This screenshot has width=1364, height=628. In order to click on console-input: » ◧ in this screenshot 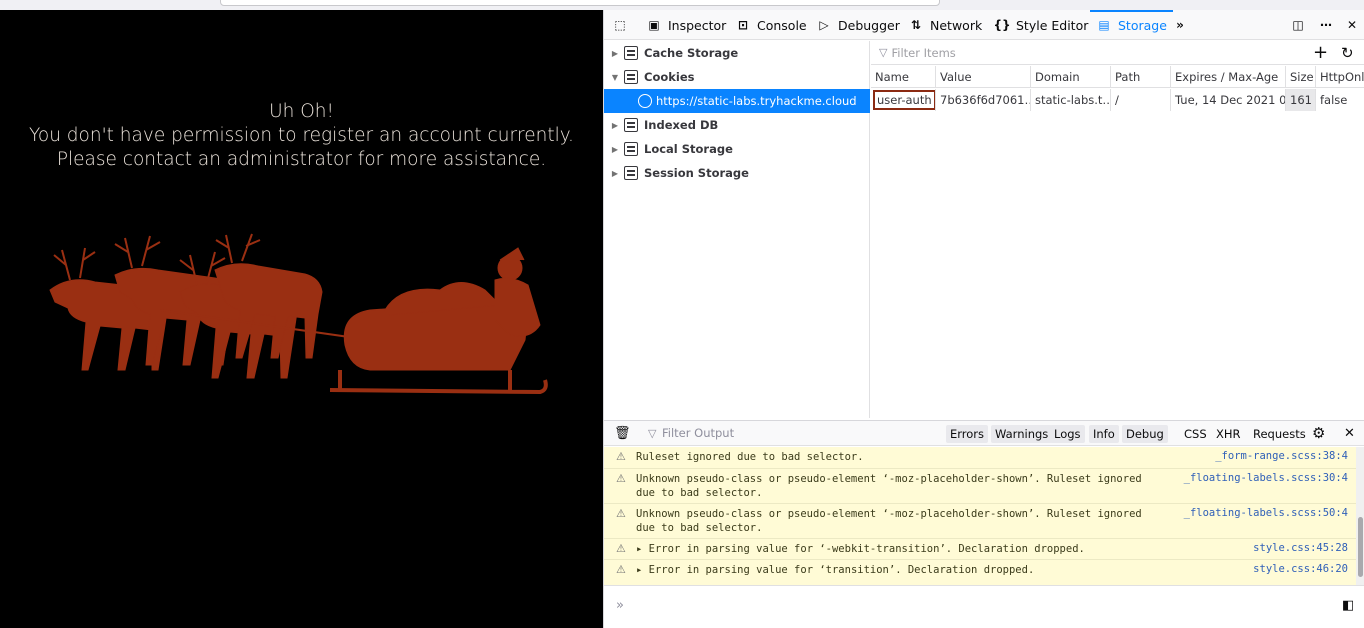, I will do `click(984, 606)`.